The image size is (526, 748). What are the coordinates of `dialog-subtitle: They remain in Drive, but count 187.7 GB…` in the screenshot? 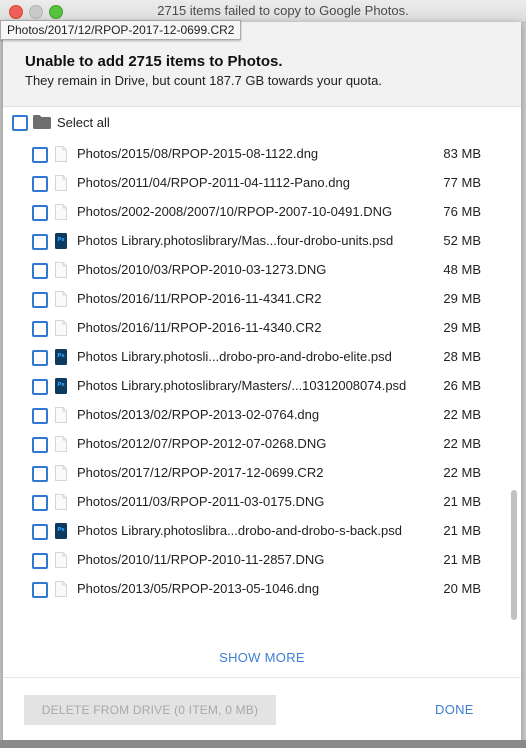 It's located at (203, 80).